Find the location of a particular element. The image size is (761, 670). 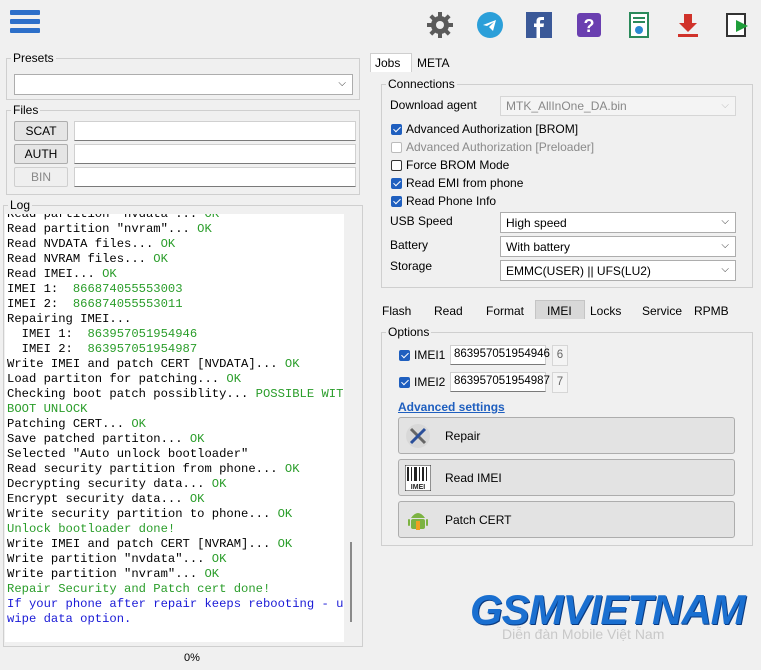

tab-read: Read is located at coordinates (448, 311).